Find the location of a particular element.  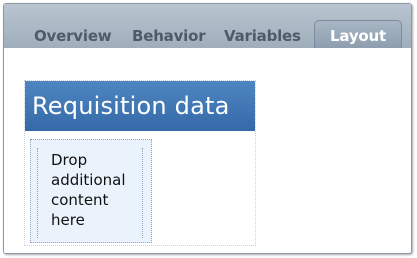

drop-zone: Drop additional content here is located at coordinates (91, 191).